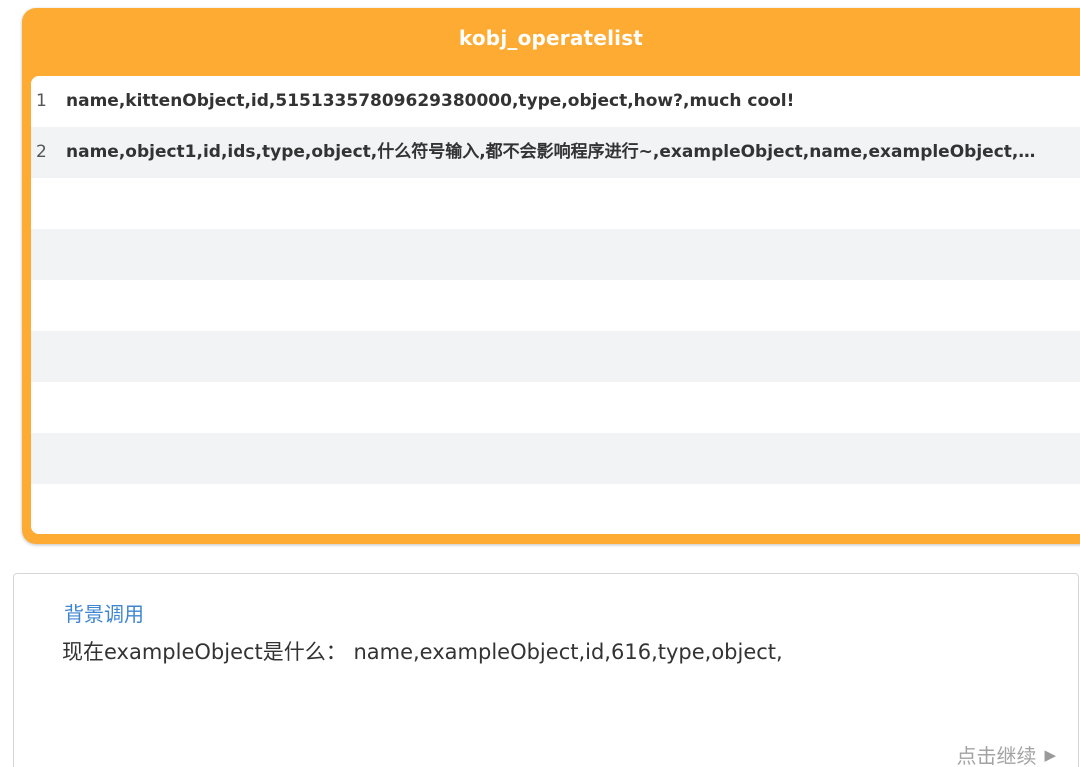 This screenshot has height=767, width=1080. What do you see at coordinates (1050, 754) in the screenshot?
I see `play-triangle-icon: ▶` at bounding box center [1050, 754].